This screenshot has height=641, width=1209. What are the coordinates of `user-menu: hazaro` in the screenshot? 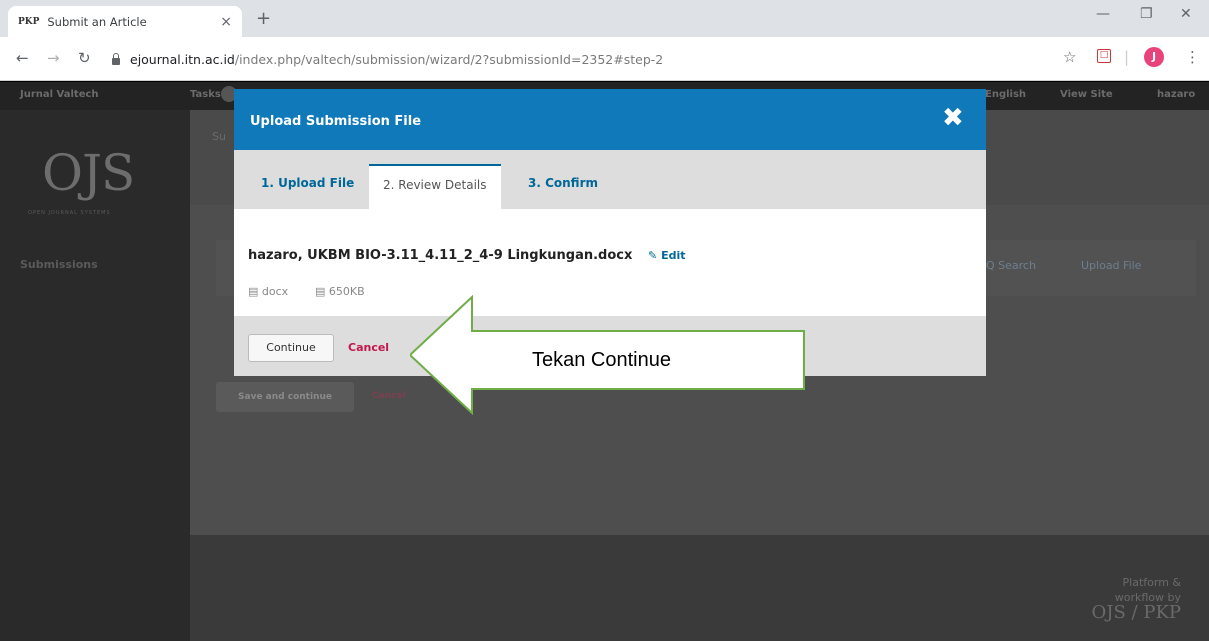 It's located at (1176, 94).